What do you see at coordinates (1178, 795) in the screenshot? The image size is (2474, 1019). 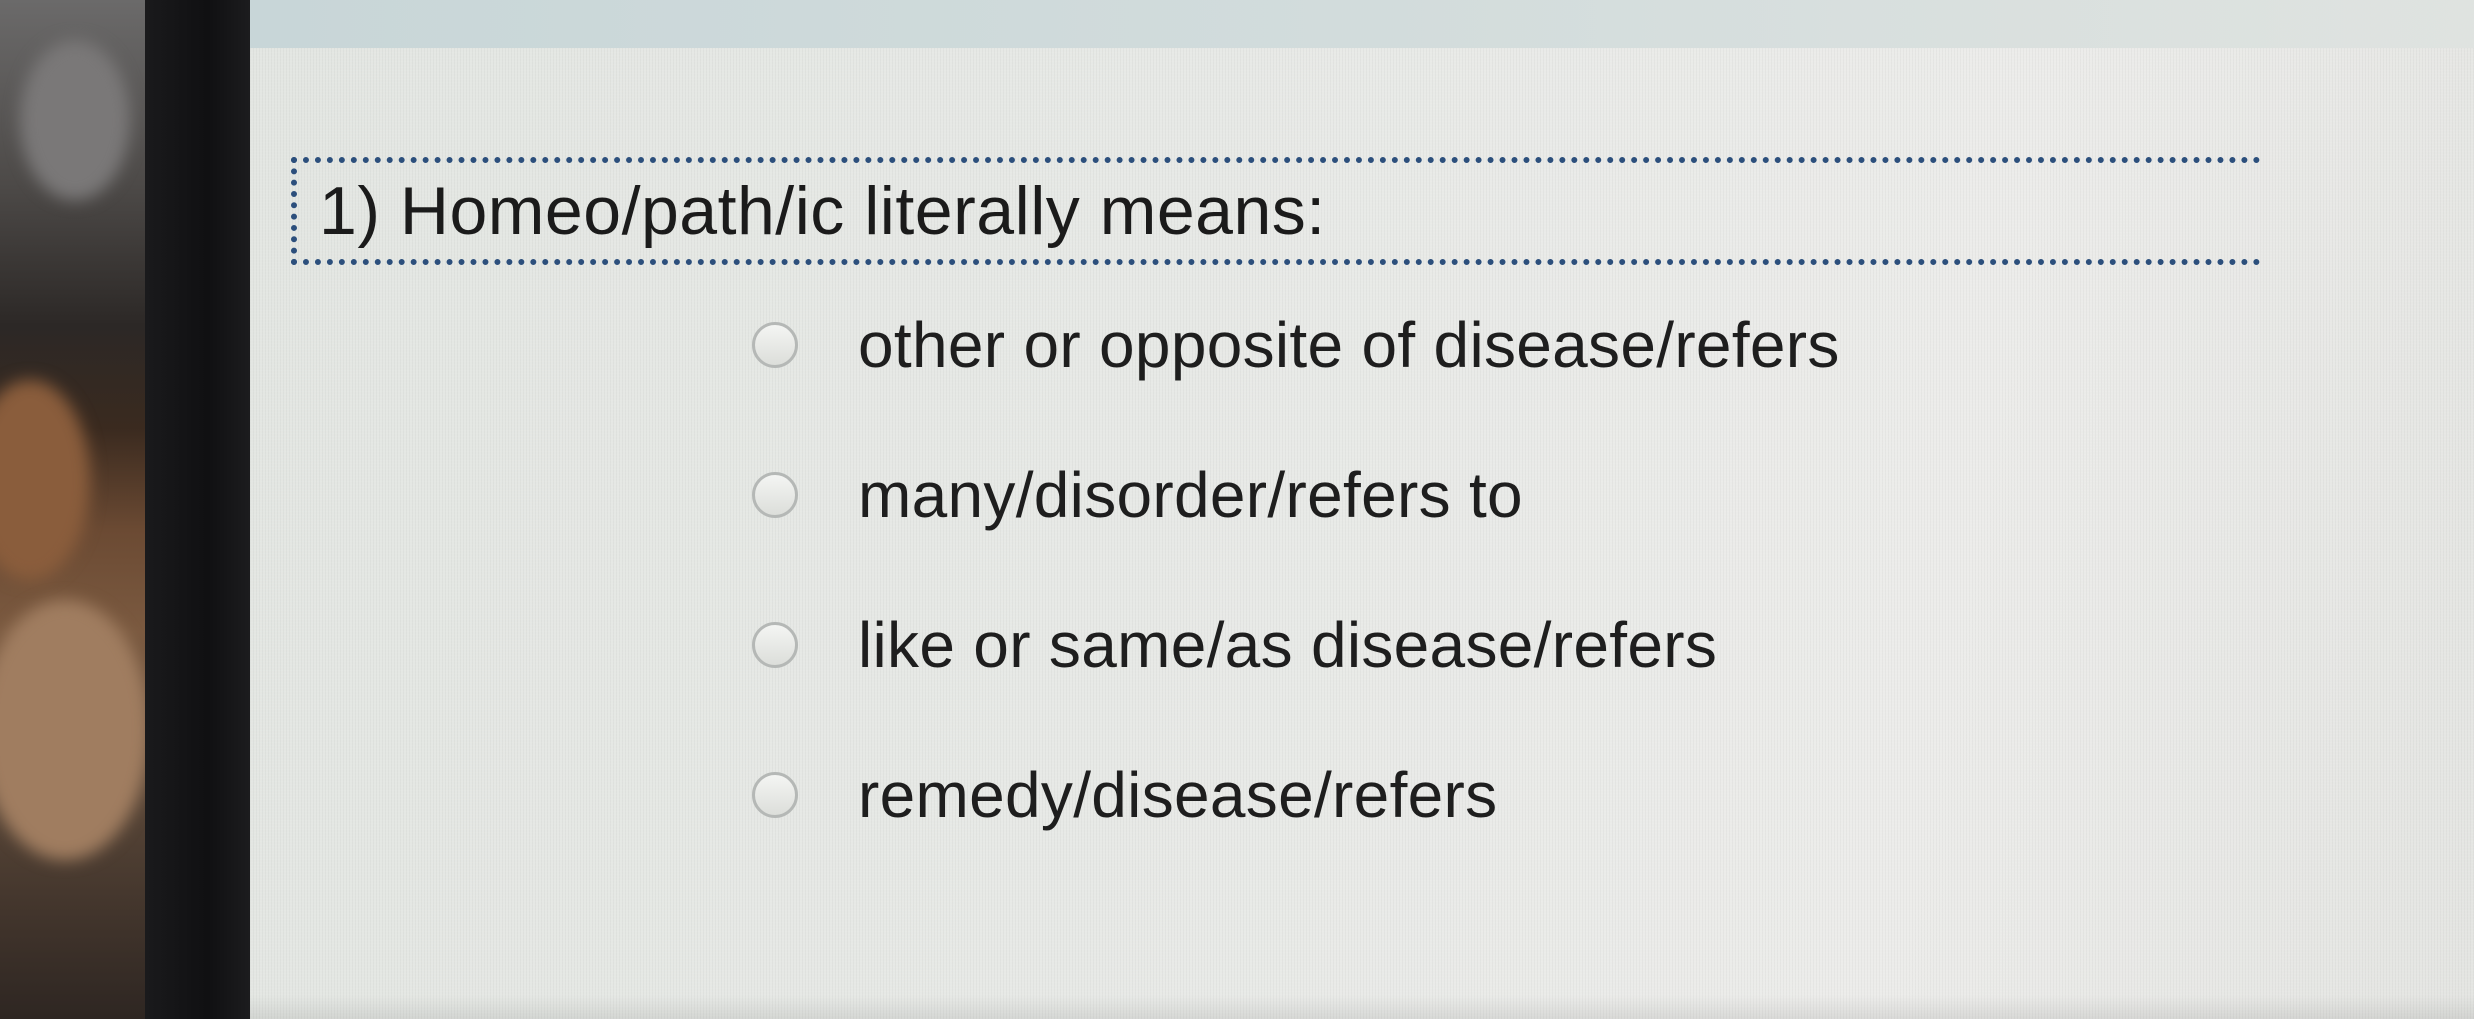 I see `answer-label: remedy/disease/refers` at bounding box center [1178, 795].